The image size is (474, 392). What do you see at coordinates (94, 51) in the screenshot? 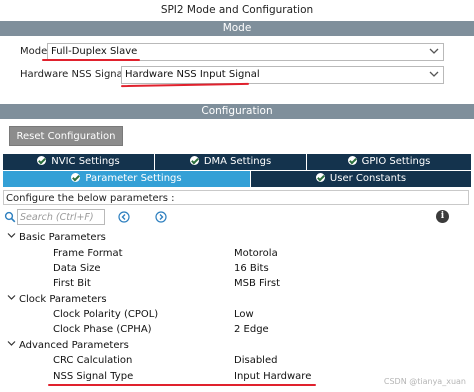
I see `mode-select-value: Full-Duplex Slave` at bounding box center [94, 51].